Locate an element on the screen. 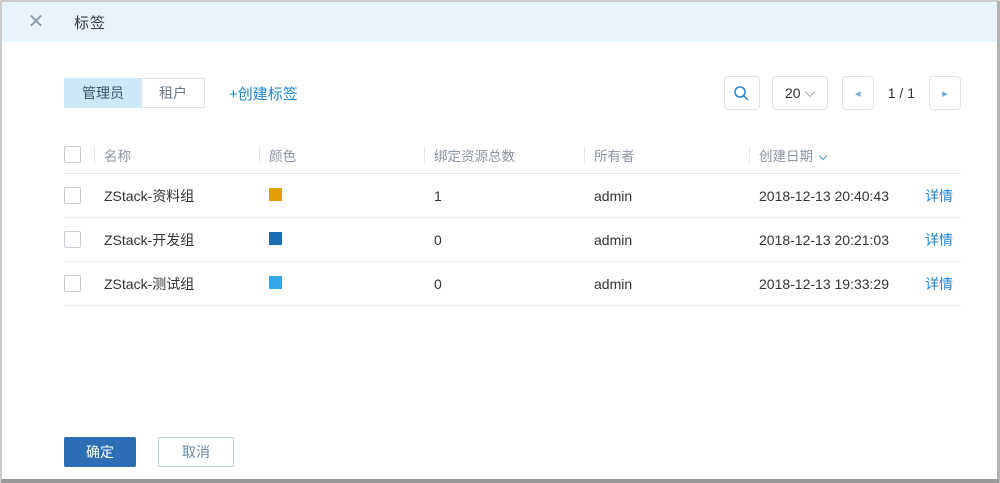 Image resolution: width=1000 pixels, height=483 pixels. prev-page-icon: ◂ is located at coordinates (857, 93).